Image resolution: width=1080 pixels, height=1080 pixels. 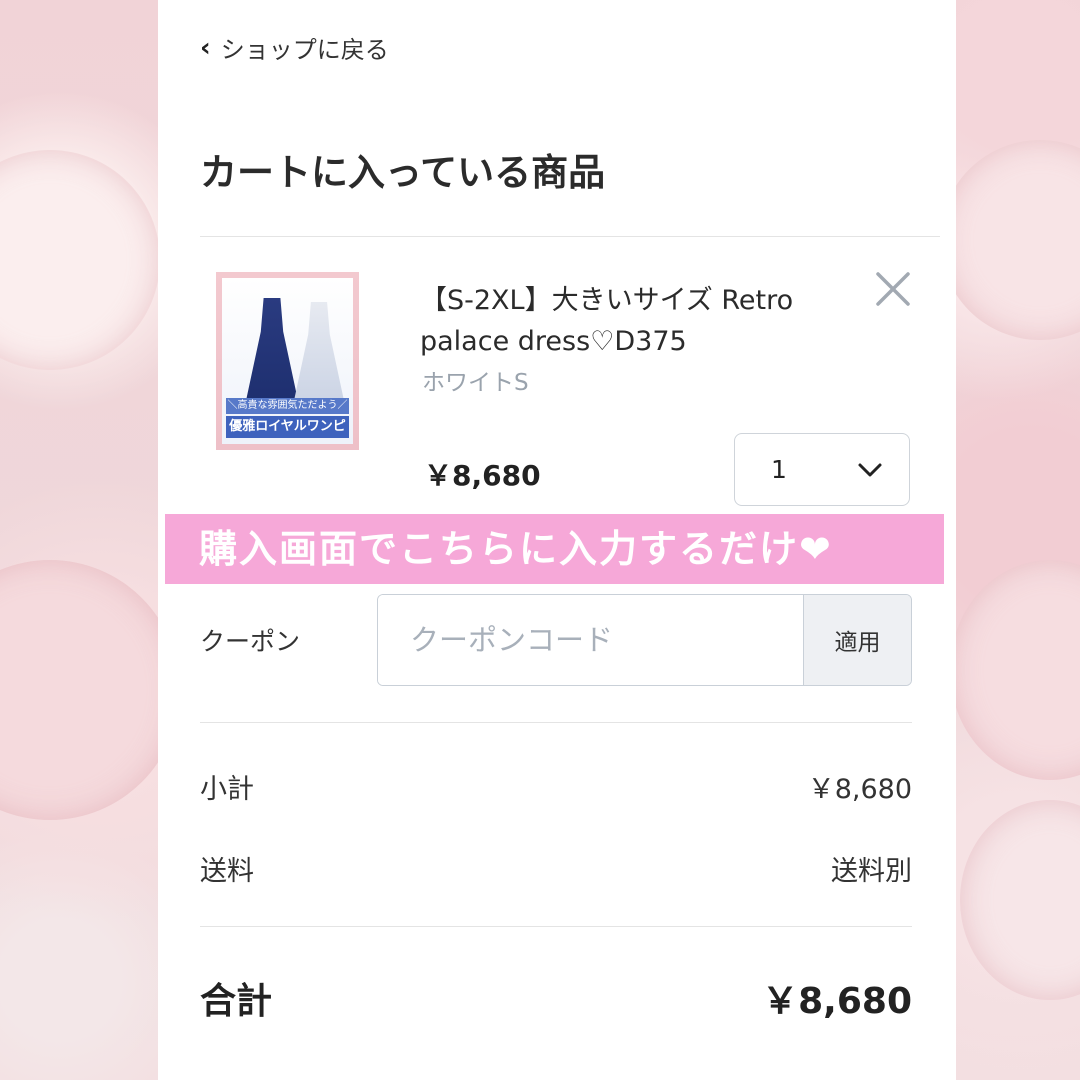 What do you see at coordinates (857, 640) in the screenshot?
I see `apply-coupon-button: 適用` at bounding box center [857, 640].